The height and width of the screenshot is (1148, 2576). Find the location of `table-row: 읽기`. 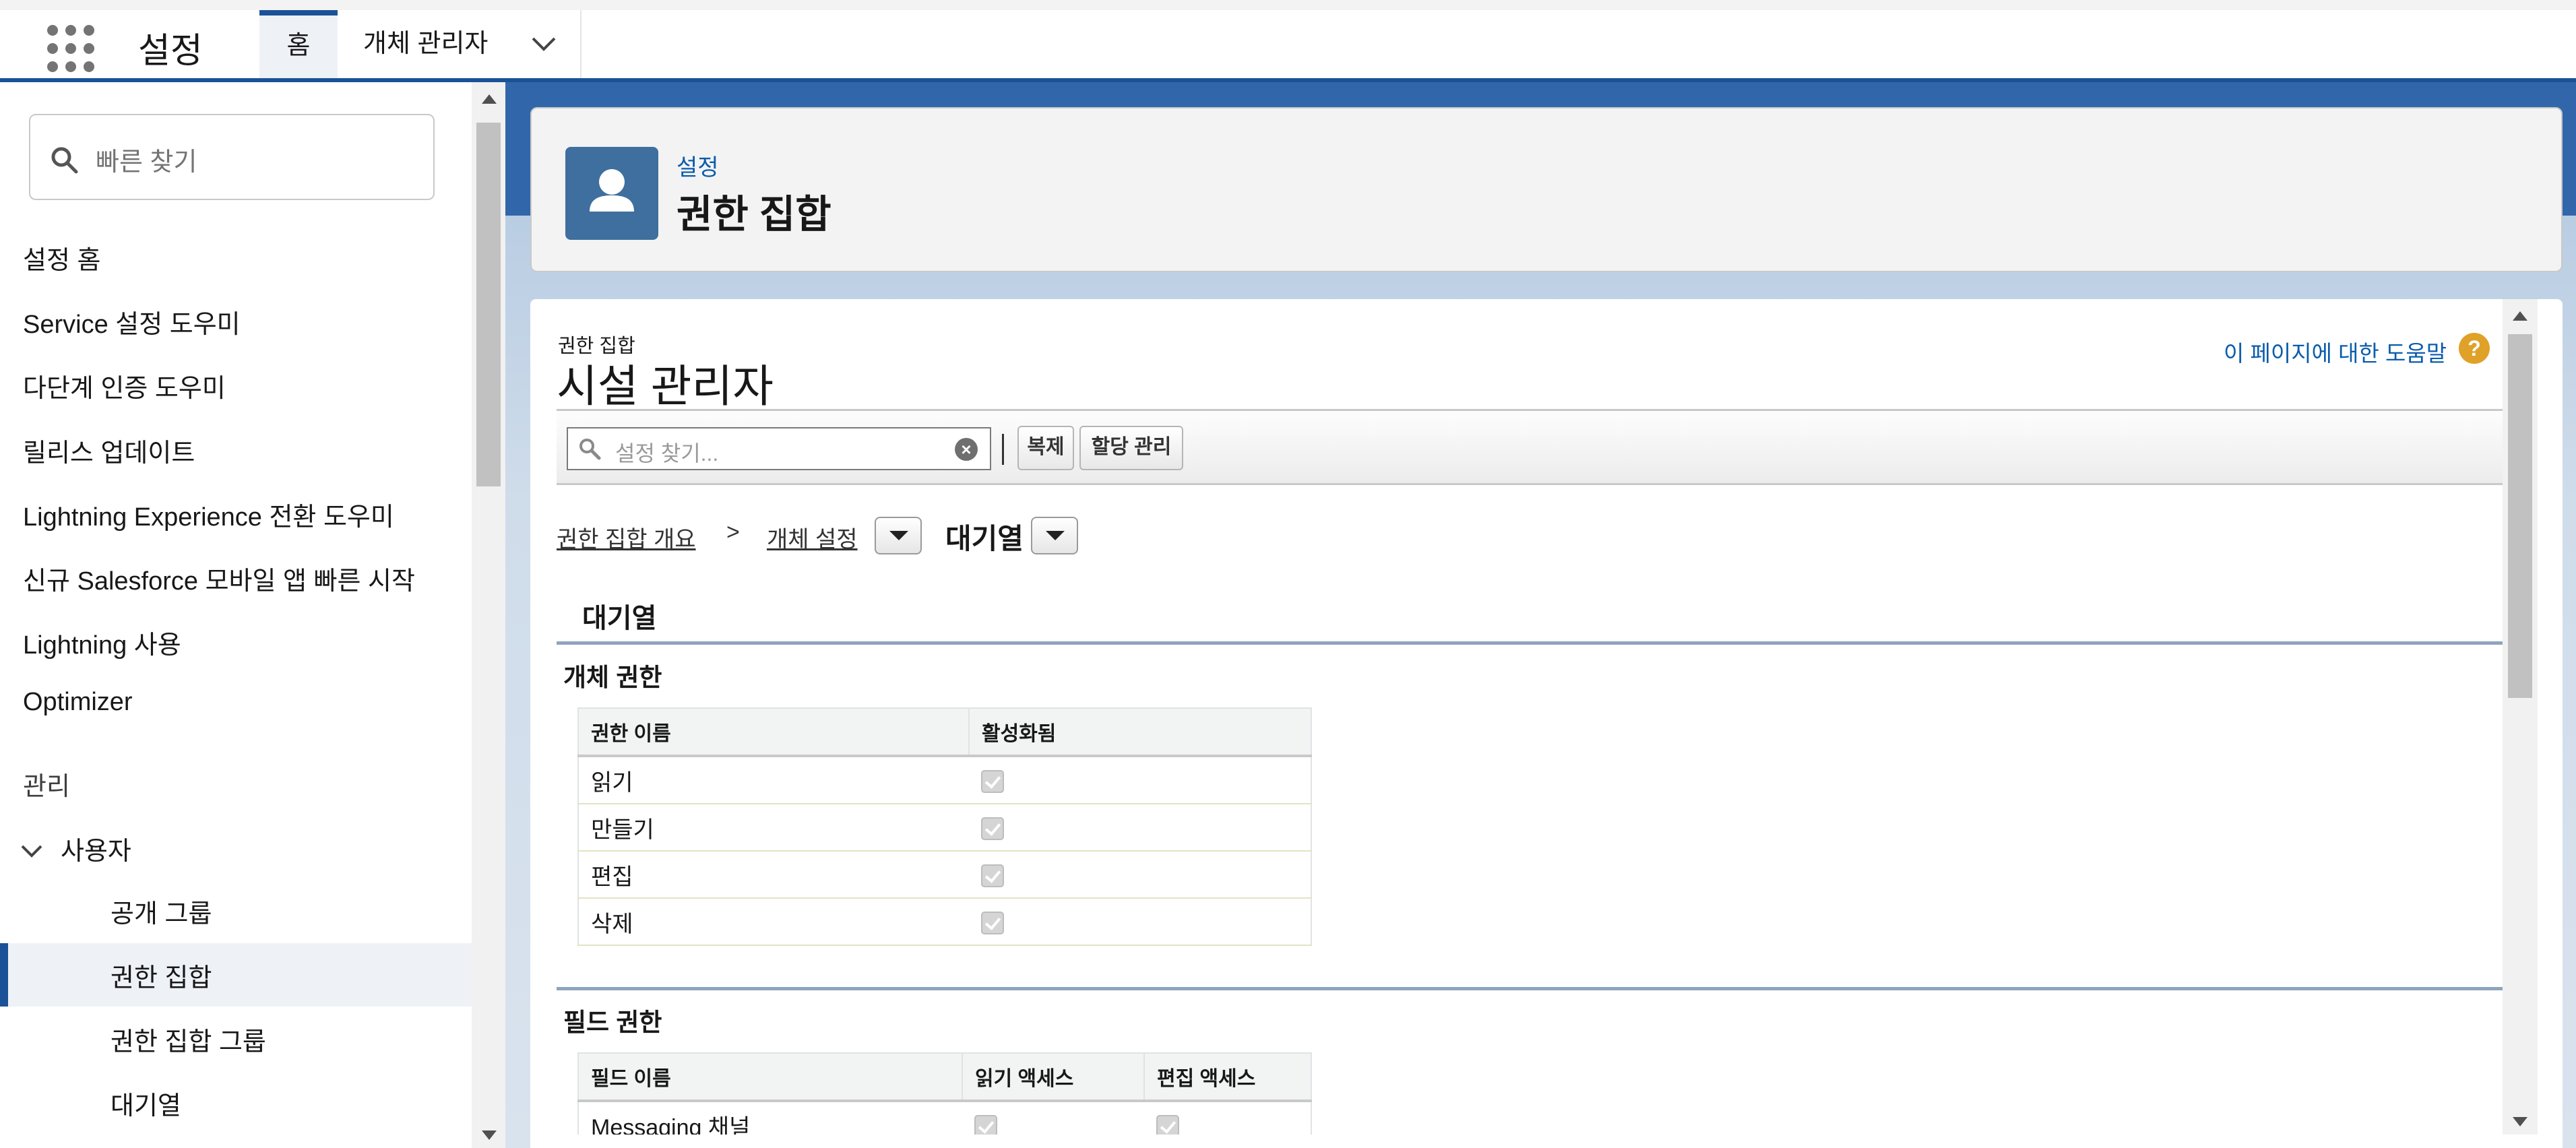

table-row: 읽기 is located at coordinates (944, 779).